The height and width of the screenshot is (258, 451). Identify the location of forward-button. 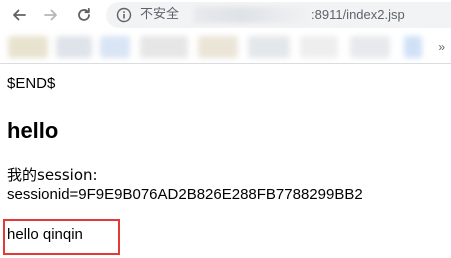
(51, 15).